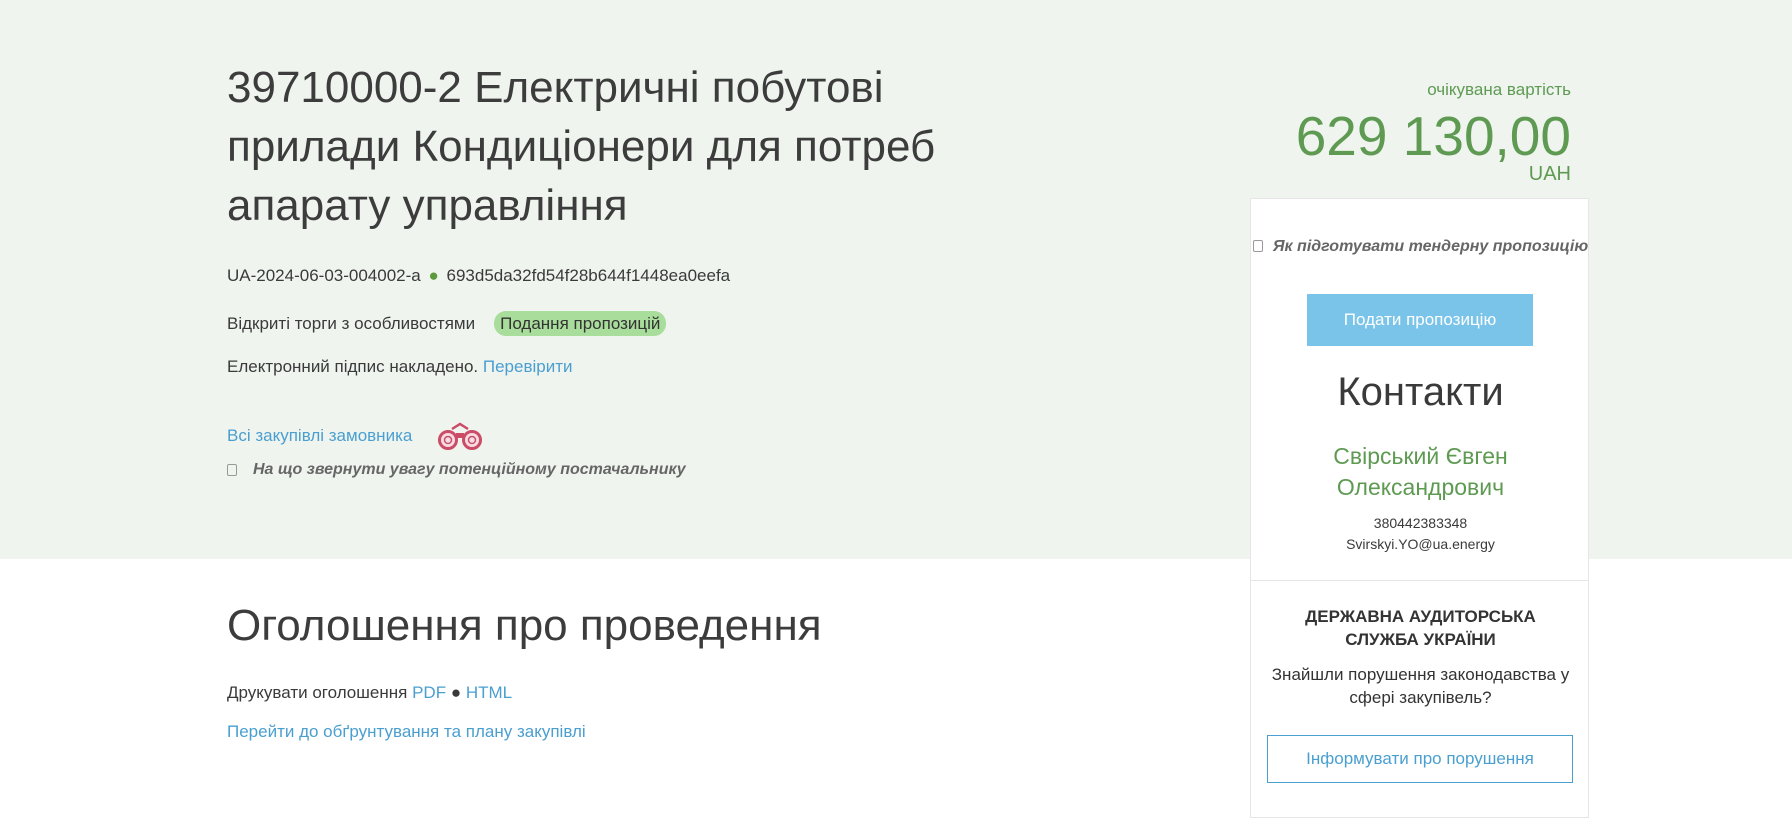 This screenshot has width=1792, height=818. Describe the element at coordinates (319, 436) in the screenshot. I see `all-purchases-link: Всі закупівлі замовника` at that location.